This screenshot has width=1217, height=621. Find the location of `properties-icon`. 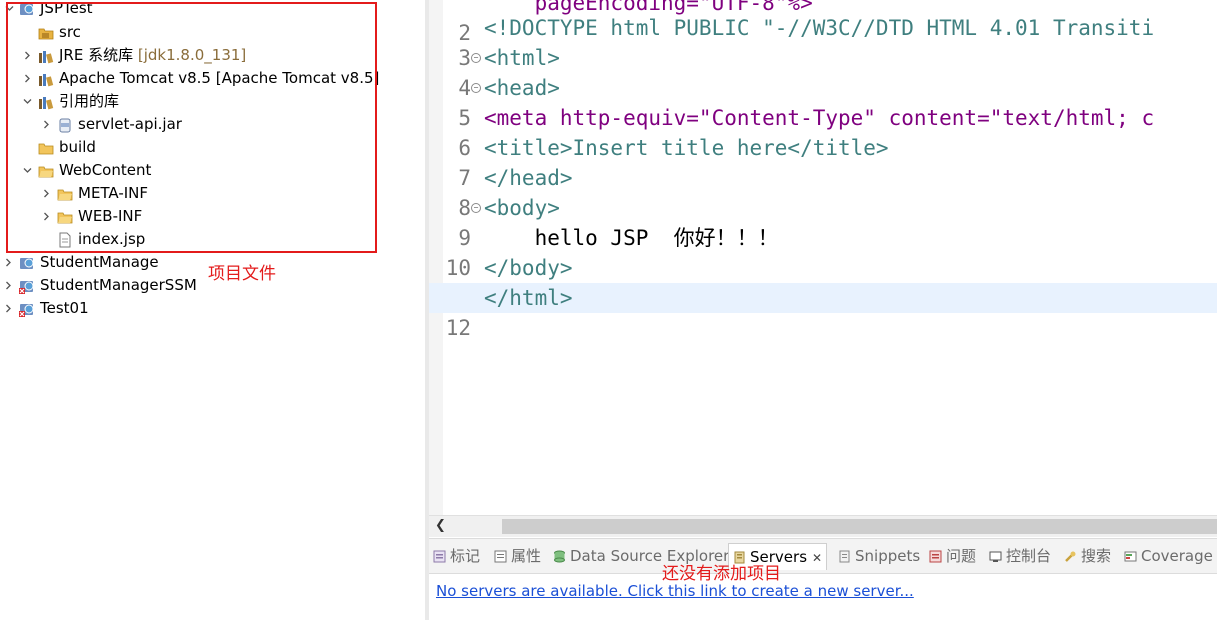

properties-icon is located at coordinates (500, 556).